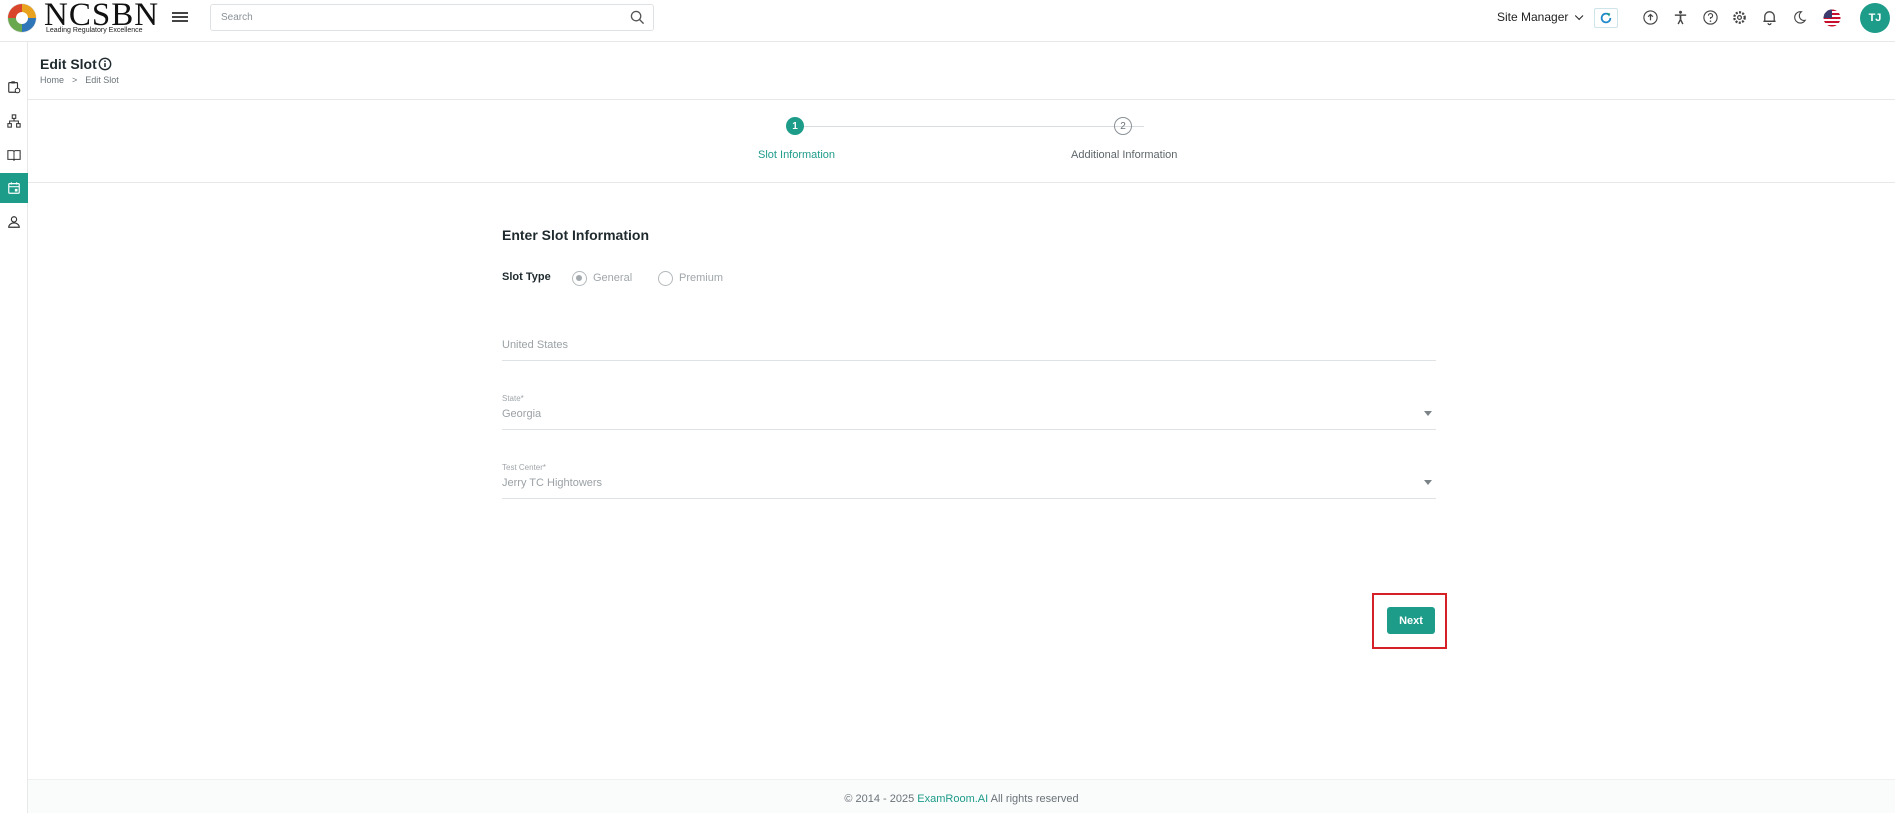 The image size is (1895, 813). I want to click on sidebar-item-clipboard, so click(14, 87).